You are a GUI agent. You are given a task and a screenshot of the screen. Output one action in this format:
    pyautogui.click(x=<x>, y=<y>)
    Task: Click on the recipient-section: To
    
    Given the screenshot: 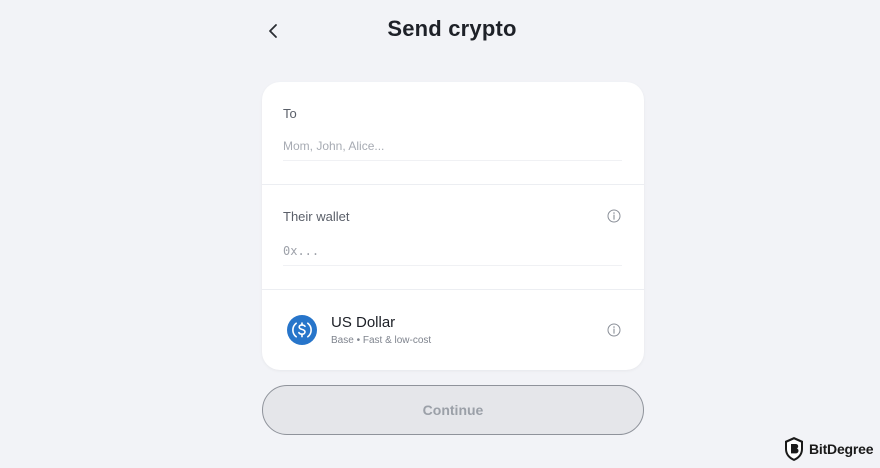 What is the action you would take?
    pyautogui.click(x=453, y=133)
    